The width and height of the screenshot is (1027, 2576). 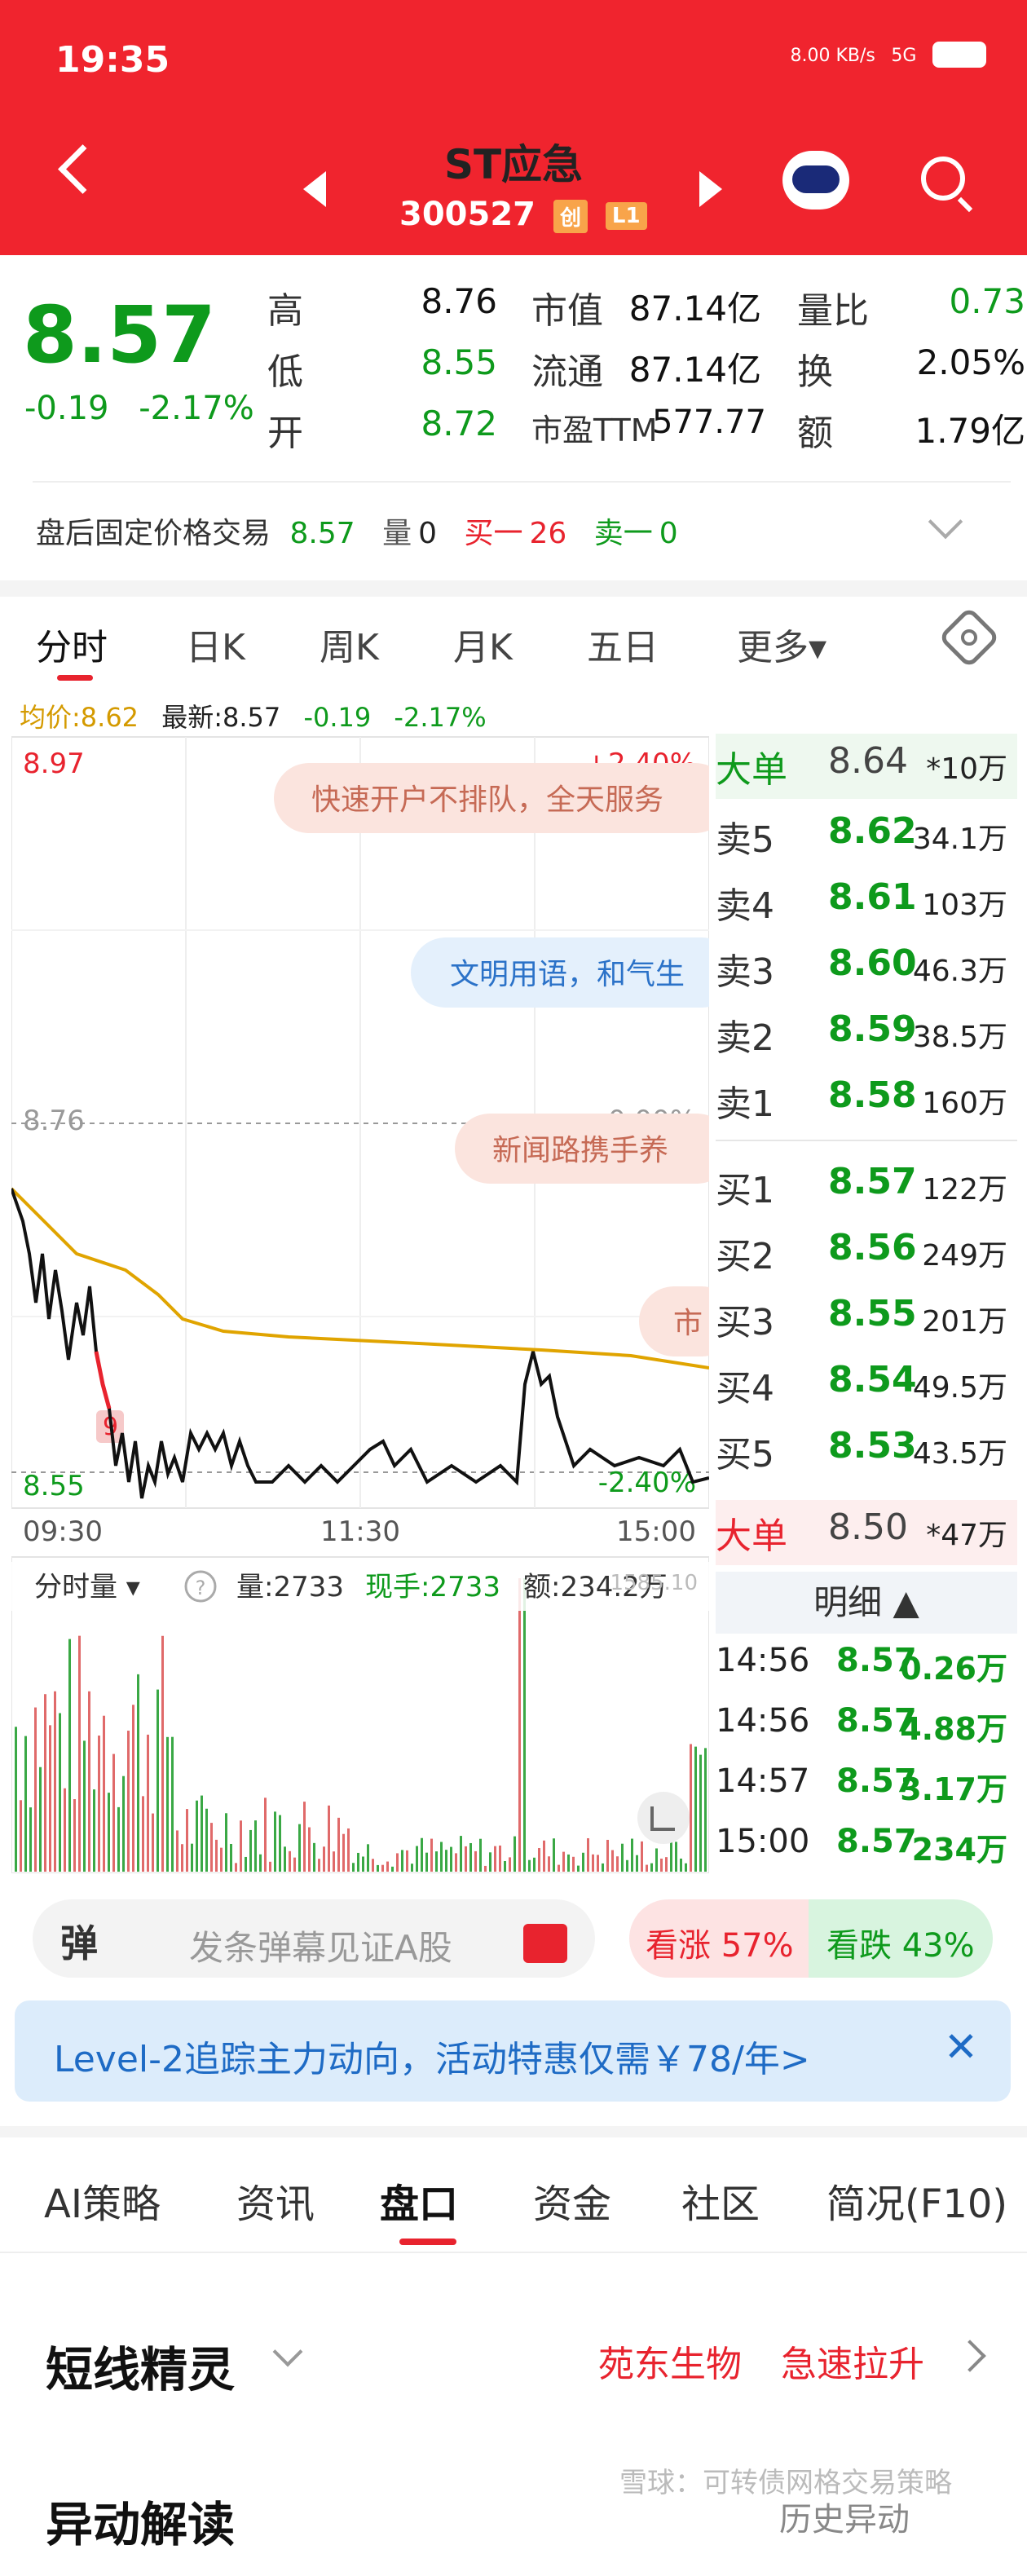 What do you see at coordinates (833, 311) in the screenshot?
I see `label-volratio: 量比` at bounding box center [833, 311].